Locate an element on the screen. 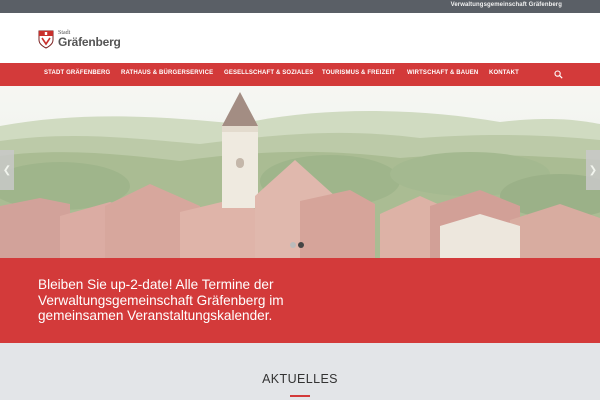 This screenshot has width=600, height=400. slider-pagination is located at coordinates (297, 245).